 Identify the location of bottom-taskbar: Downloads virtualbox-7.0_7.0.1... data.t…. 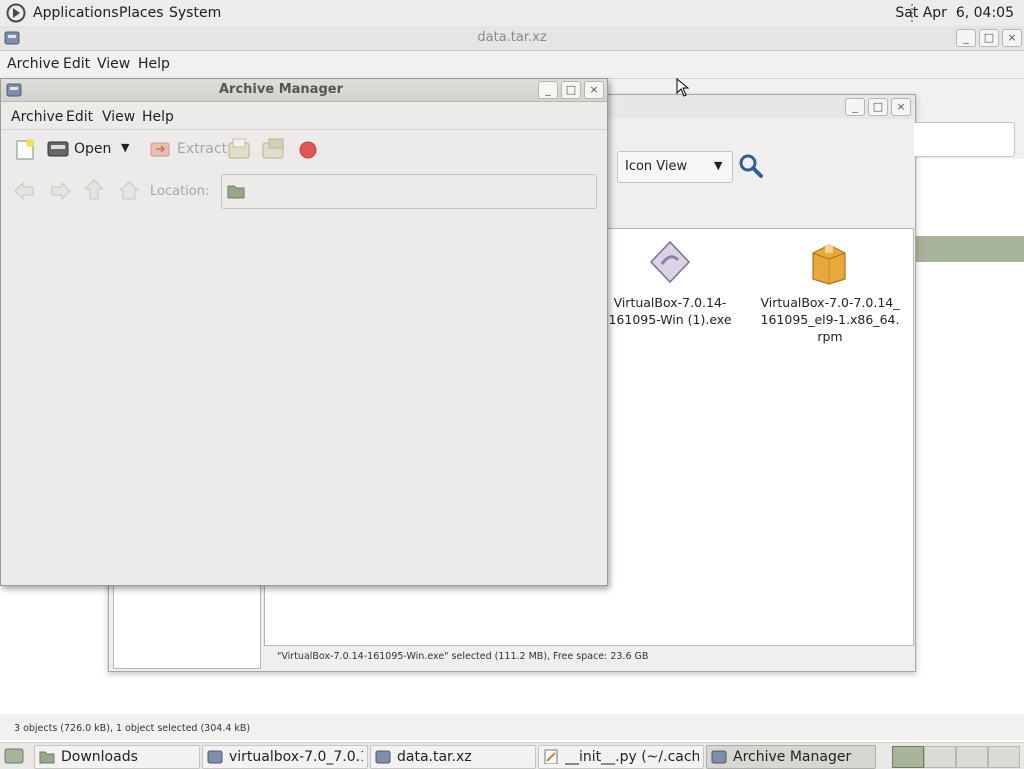
(512, 755).